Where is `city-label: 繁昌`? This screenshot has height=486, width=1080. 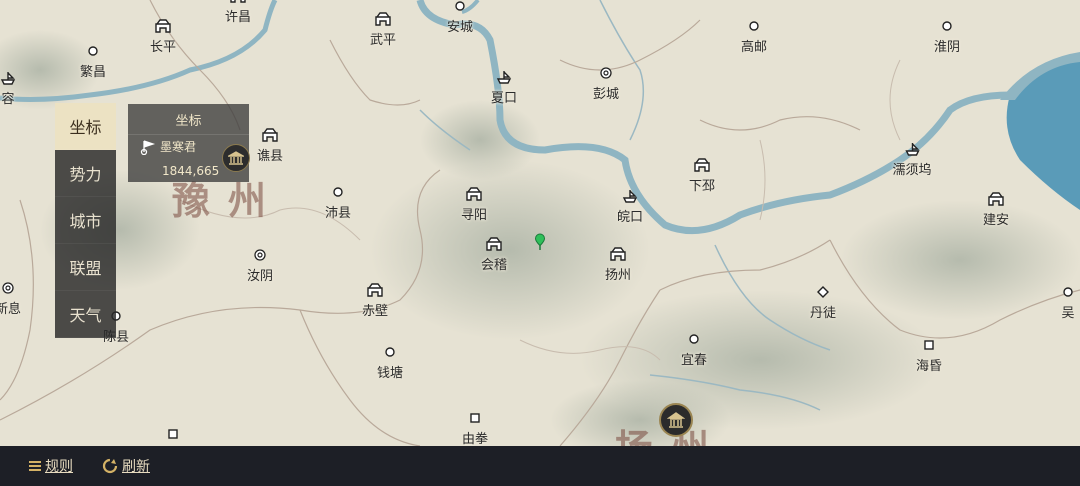
city-label: 繁昌 is located at coordinates (93, 72).